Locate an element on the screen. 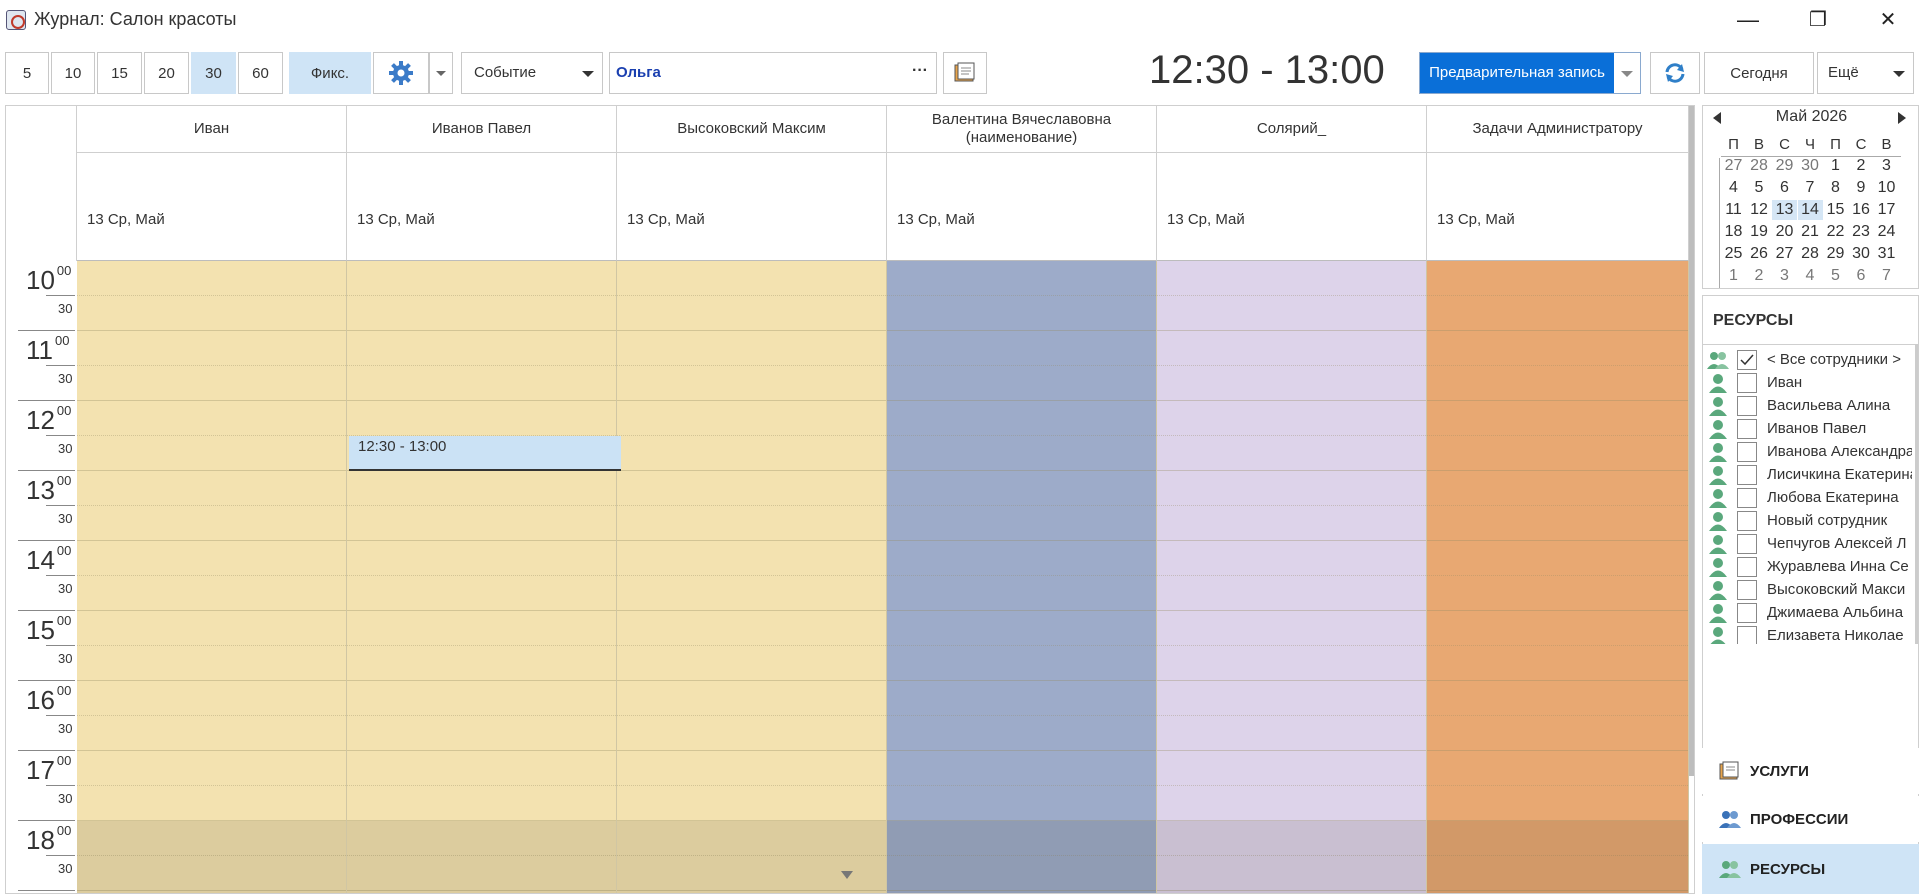 The image size is (1919, 894). journal-button is located at coordinates (965, 73).